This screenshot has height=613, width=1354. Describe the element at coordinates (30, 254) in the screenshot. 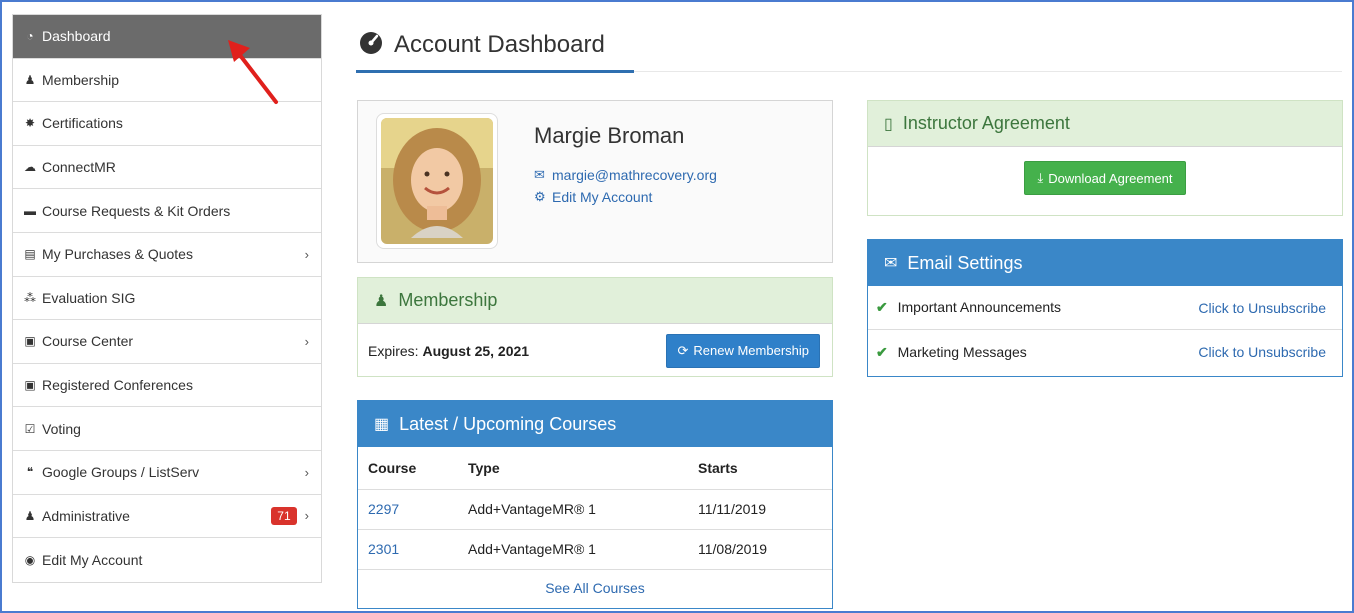

I see `boxes-icon: ▤` at that location.